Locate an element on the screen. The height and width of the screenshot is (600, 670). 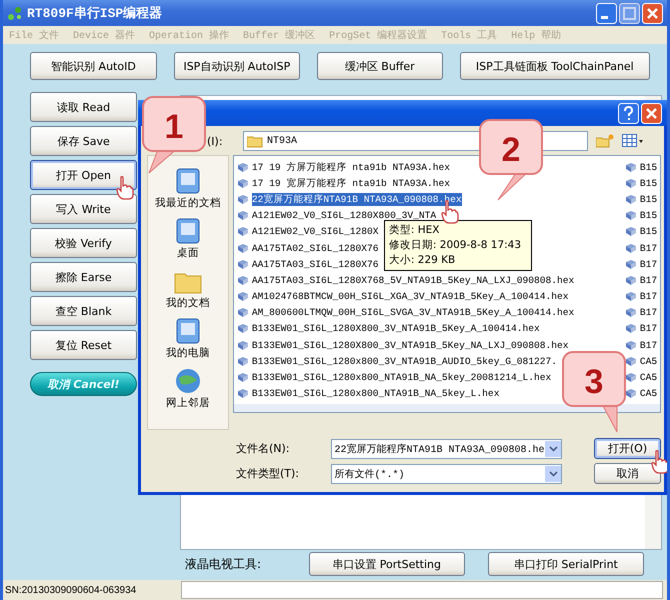
file-name-label: 文件名(N): is located at coordinates (263, 448).